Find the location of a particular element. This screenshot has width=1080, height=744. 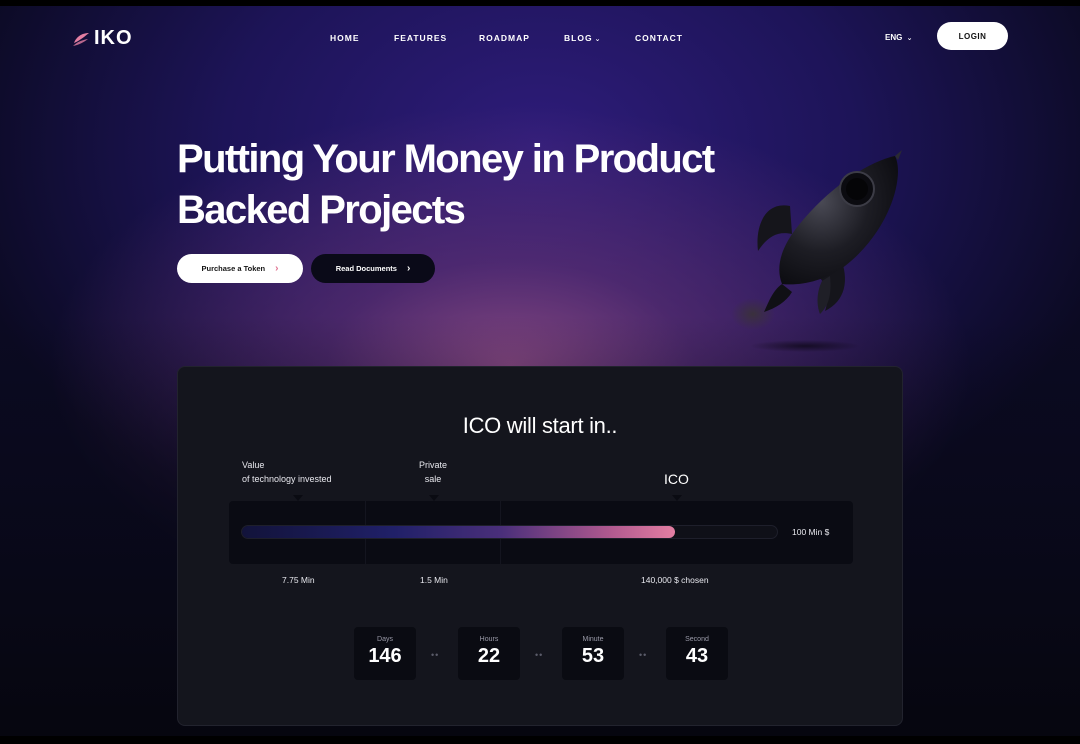

stage-label-value-line2: of technology invested is located at coordinates (287, 479).